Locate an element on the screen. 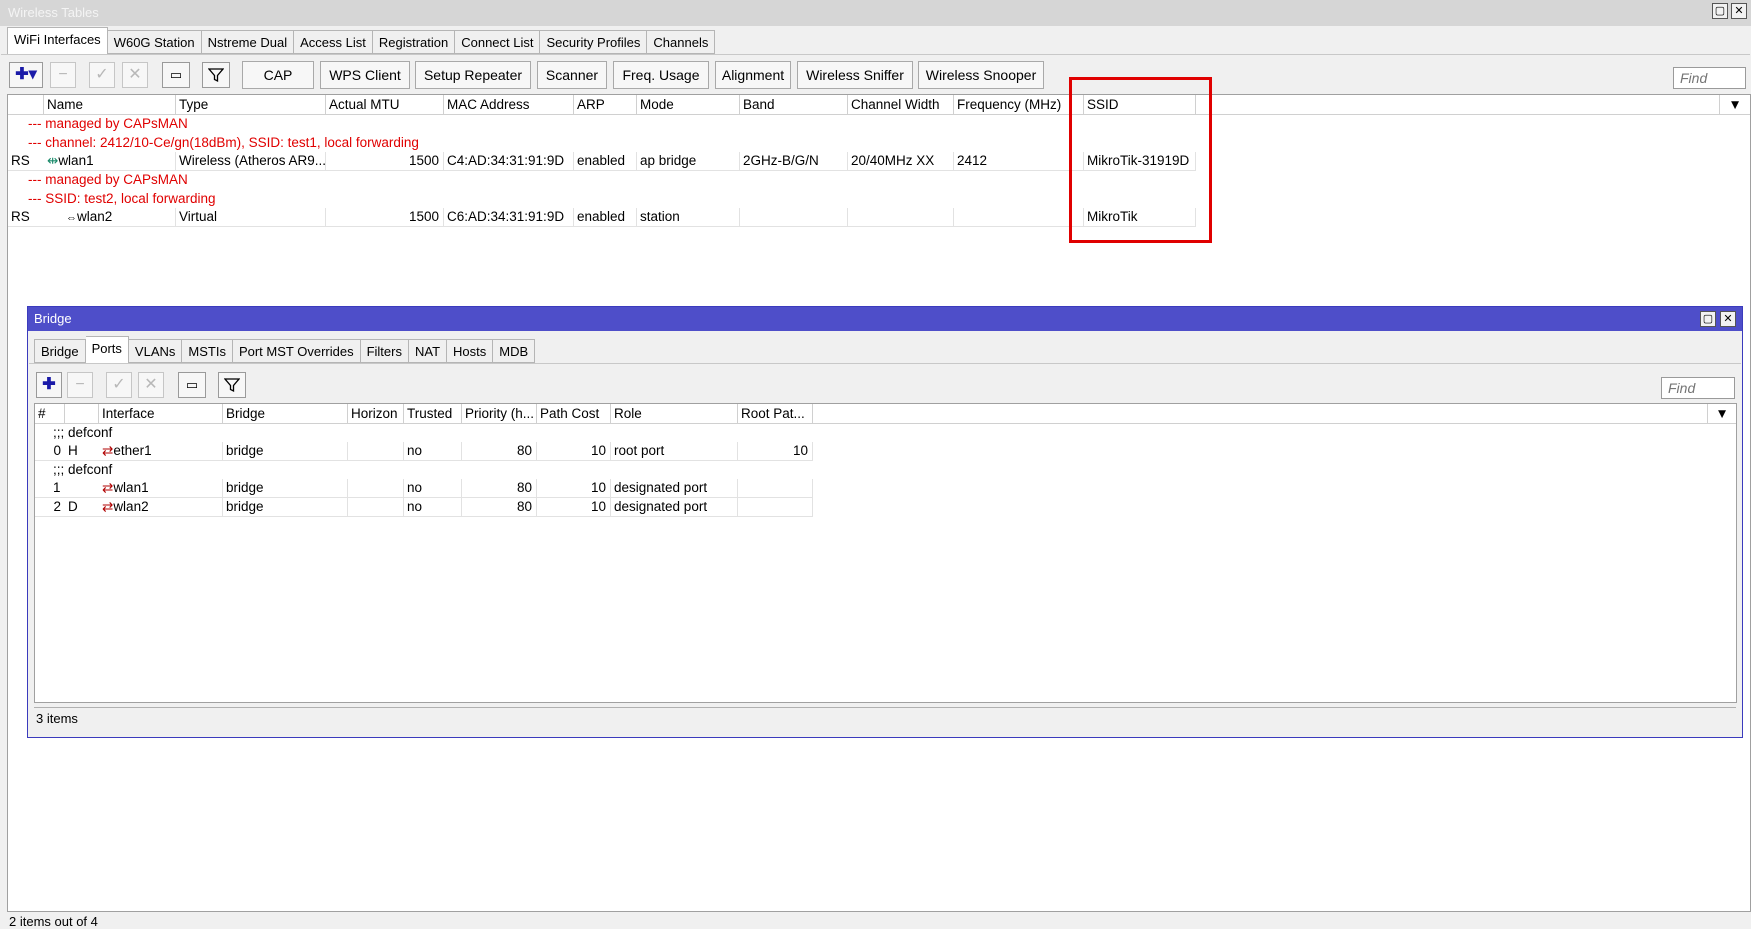 The height and width of the screenshot is (929, 1751). tab-connect-list: Connect List is located at coordinates (498, 42).